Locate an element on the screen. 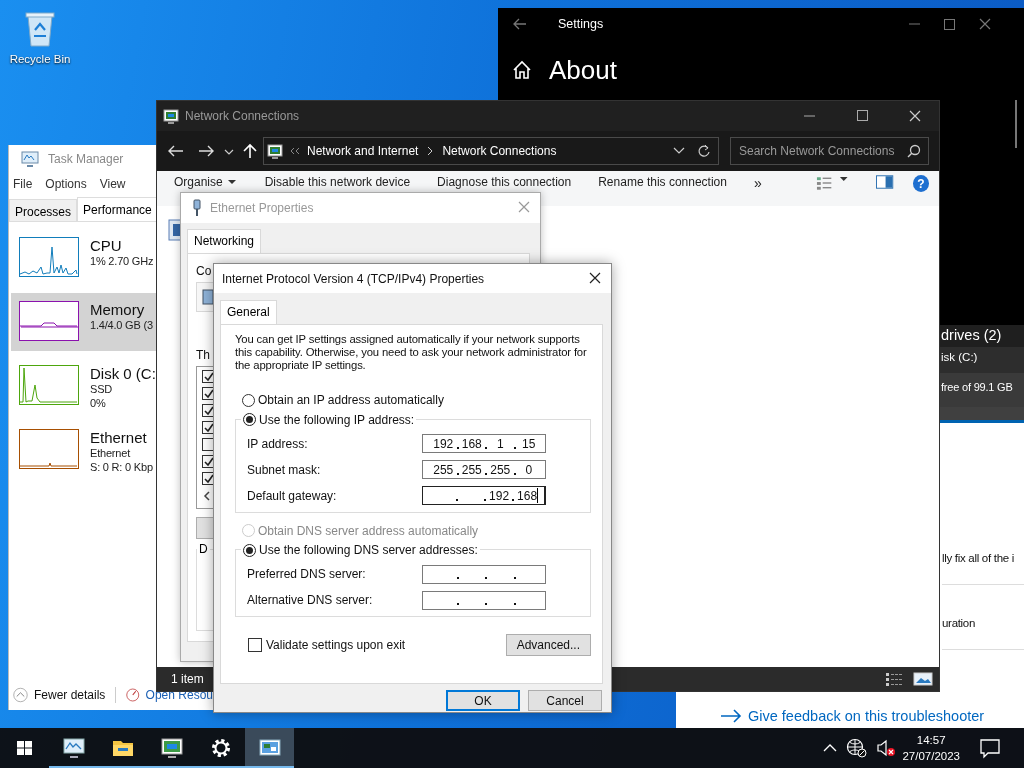  home-icon is located at coordinates (522, 70).